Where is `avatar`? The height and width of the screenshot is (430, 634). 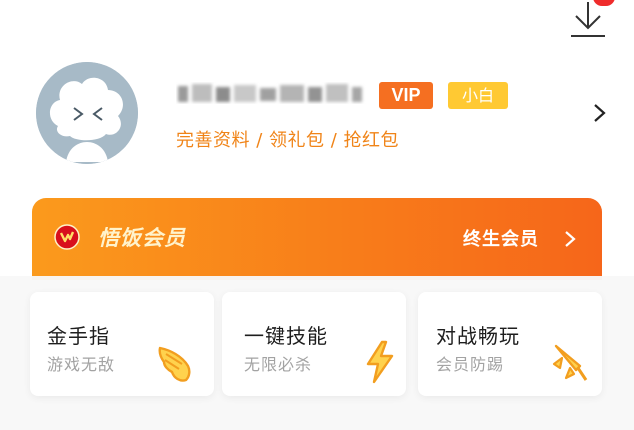 avatar is located at coordinates (87, 113).